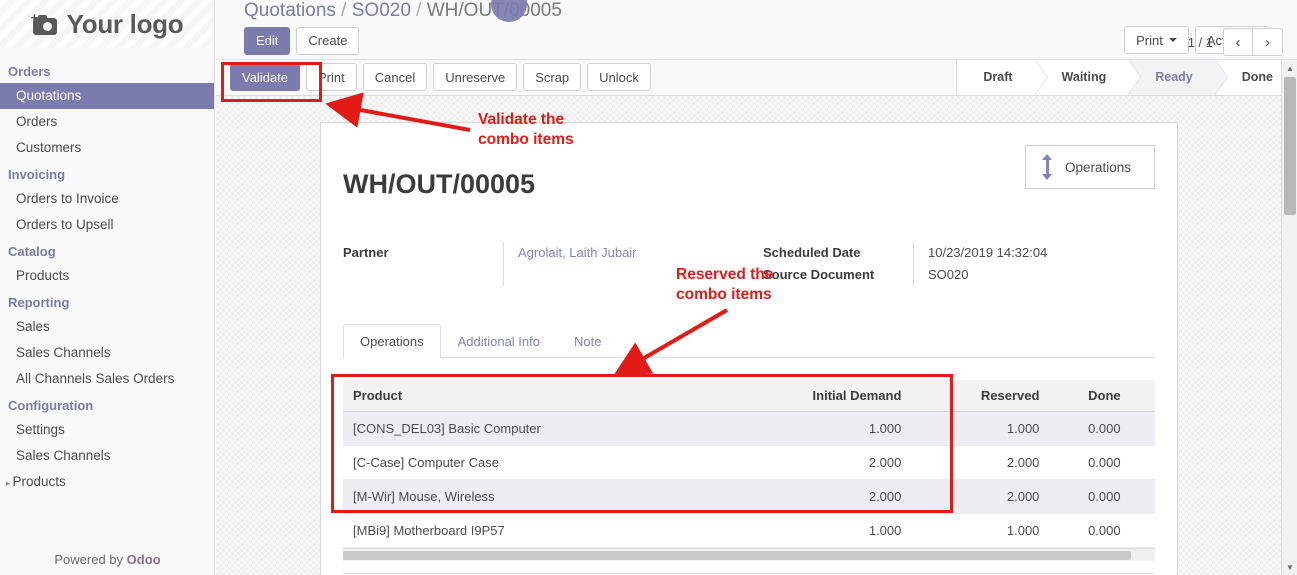 Image resolution: width=1297 pixels, height=575 pixels. What do you see at coordinates (107, 482) in the screenshot?
I see `sidebar-item-config-products: ▸ Products` at bounding box center [107, 482].